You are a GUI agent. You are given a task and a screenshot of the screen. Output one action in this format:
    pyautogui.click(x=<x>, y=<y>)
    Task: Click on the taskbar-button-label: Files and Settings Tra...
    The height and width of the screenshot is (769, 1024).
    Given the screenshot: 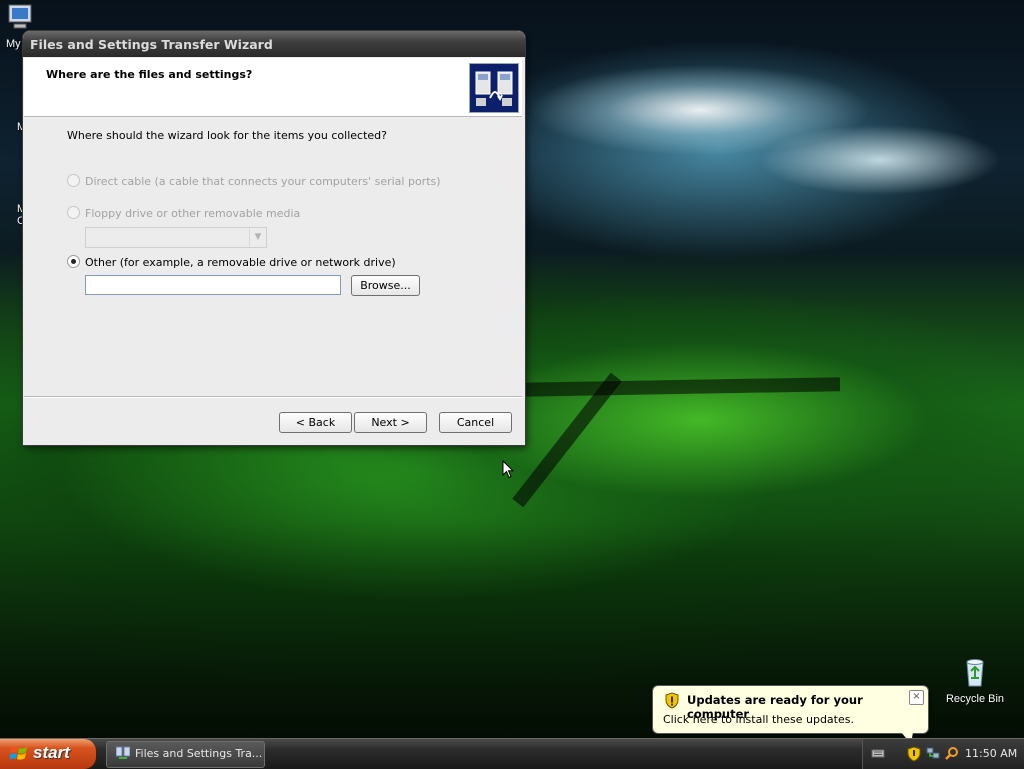 What is the action you would take?
    pyautogui.click(x=199, y=753)
    